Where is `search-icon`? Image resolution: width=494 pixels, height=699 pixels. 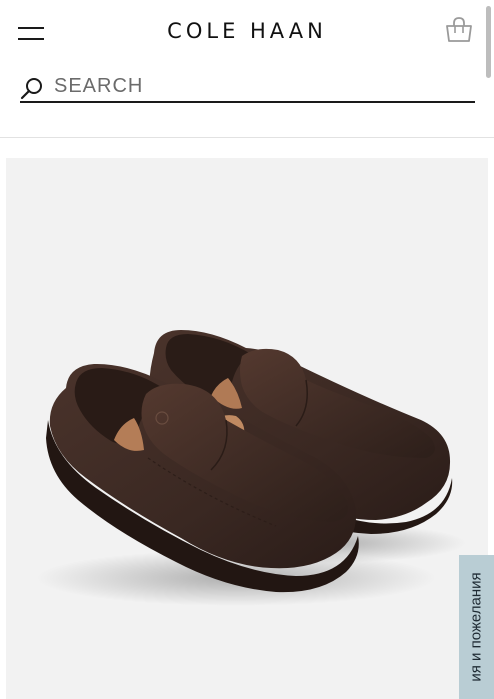
search-icon is located at coordinates (32, 88).